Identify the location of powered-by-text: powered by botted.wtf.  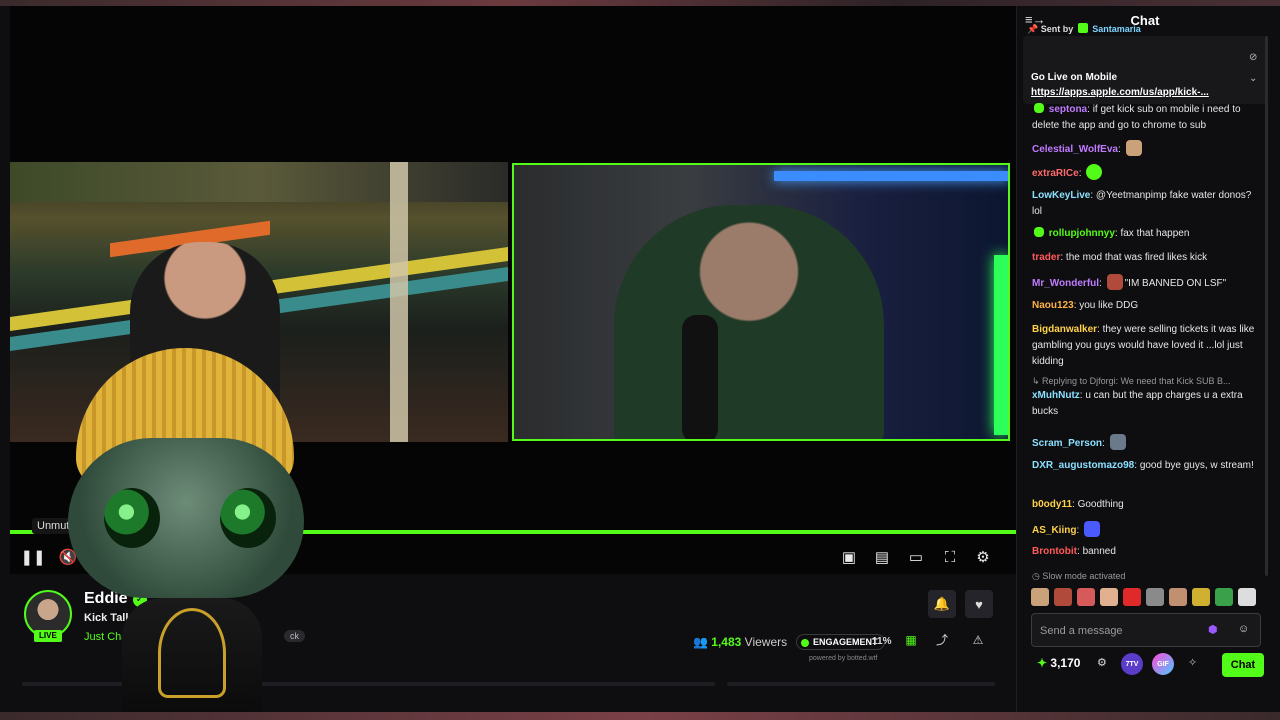
(843, 658).